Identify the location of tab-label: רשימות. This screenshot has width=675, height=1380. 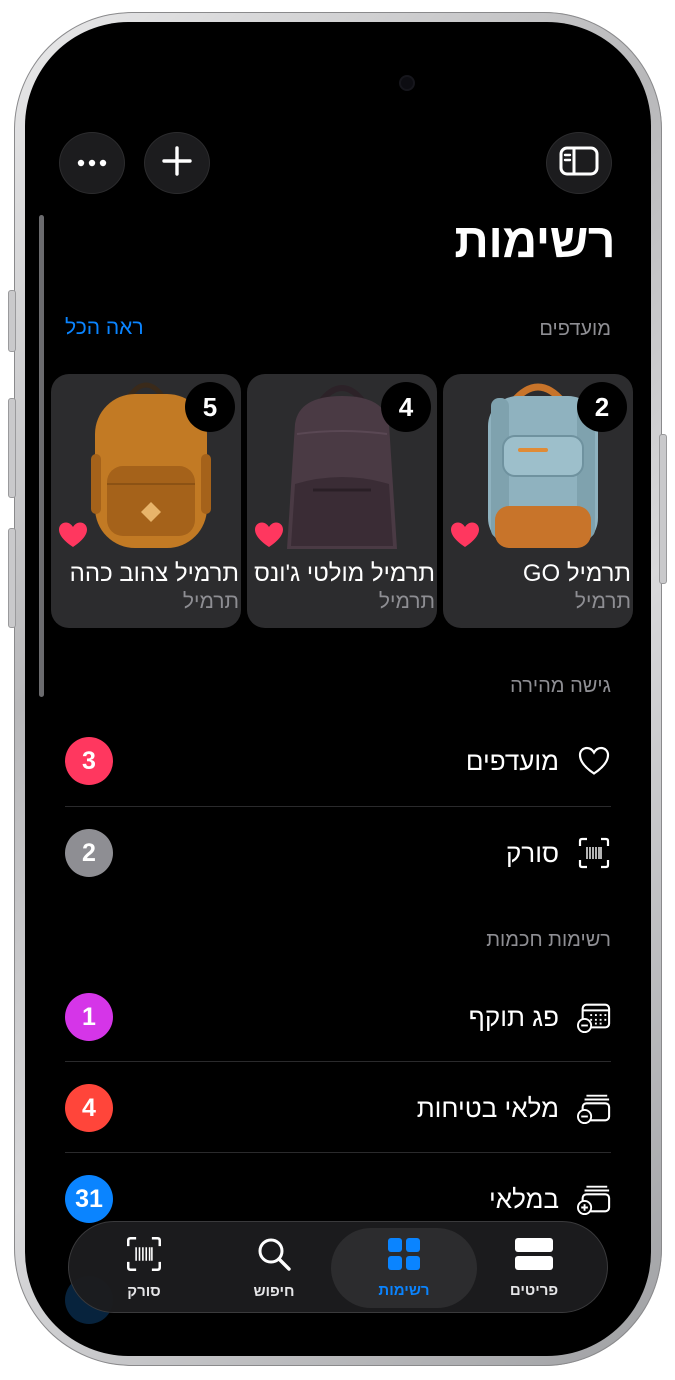
(404, 1290).